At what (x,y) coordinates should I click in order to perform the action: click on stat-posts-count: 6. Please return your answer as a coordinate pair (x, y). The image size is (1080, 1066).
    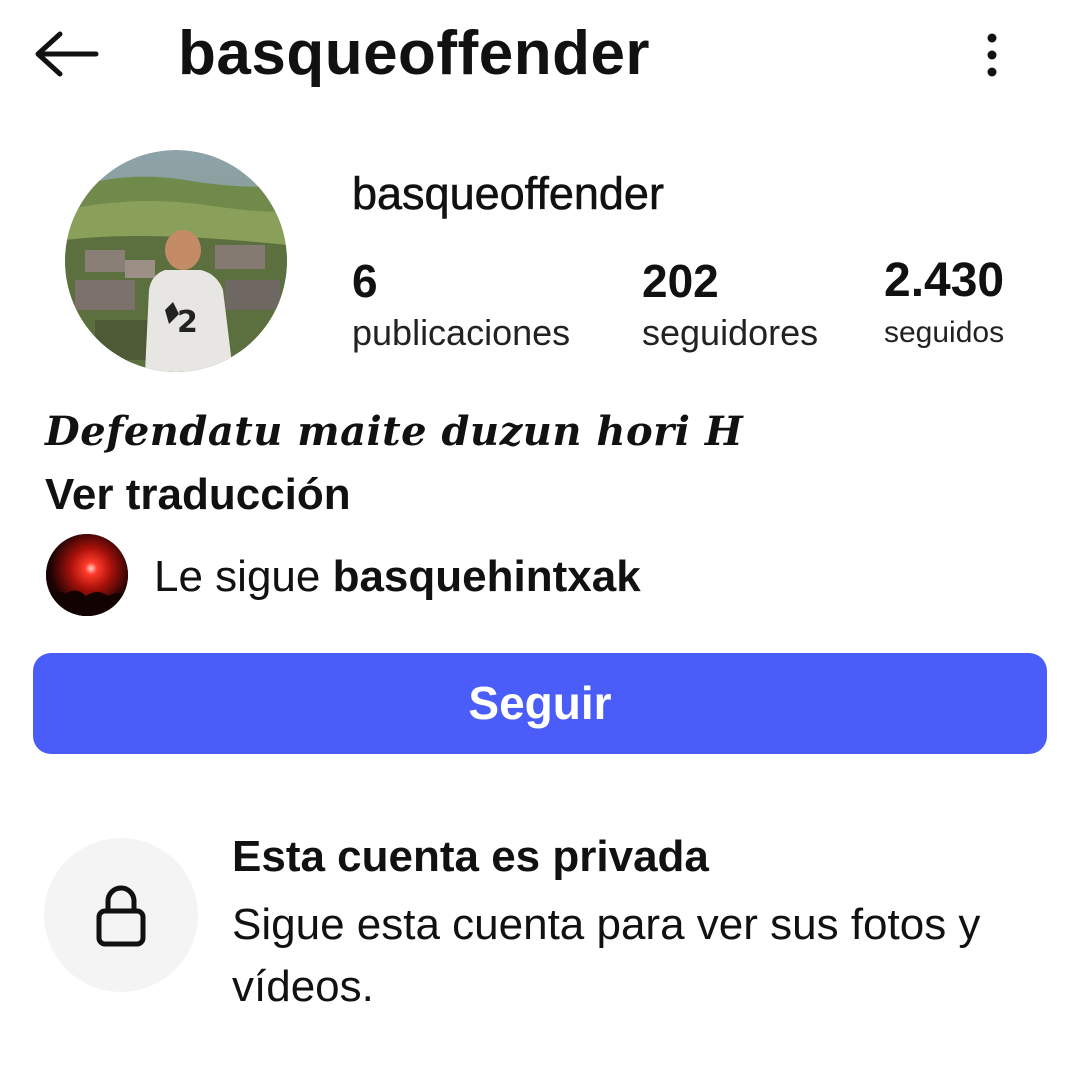
    Looking at the image, I should click on (365, 281).